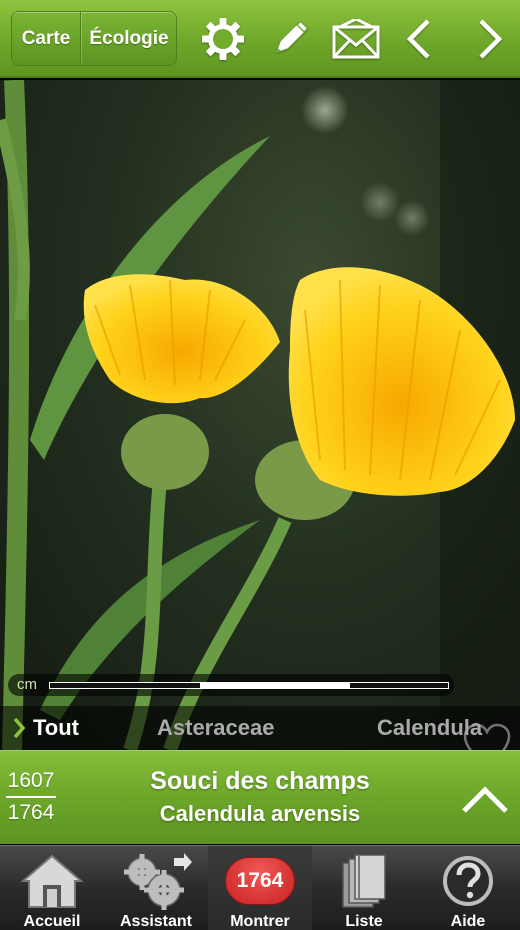 The height and width of the screenshot is (930, 520). What do you see at coordinates (468, 921) in the screenshot?
I see `tab-help-label: Aide` at bounding box center [468, 921].